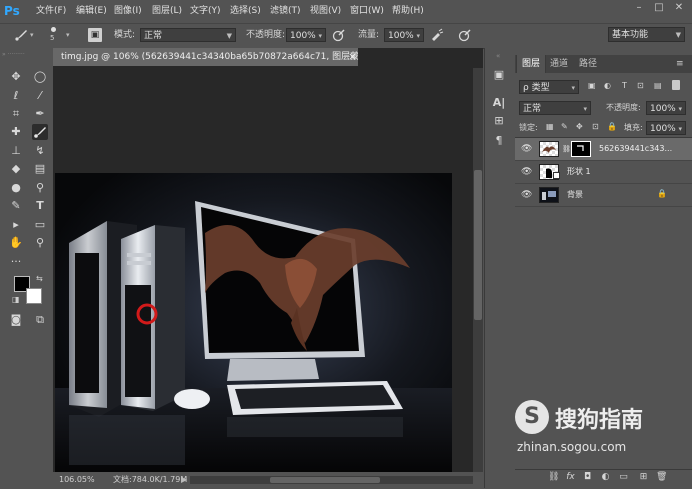 Image resolution: width=692 pixels, height=489 pixels. Describe the element at coordinates (588, 64) in the screenshot. I see `tab-paths: 路径` at that location.